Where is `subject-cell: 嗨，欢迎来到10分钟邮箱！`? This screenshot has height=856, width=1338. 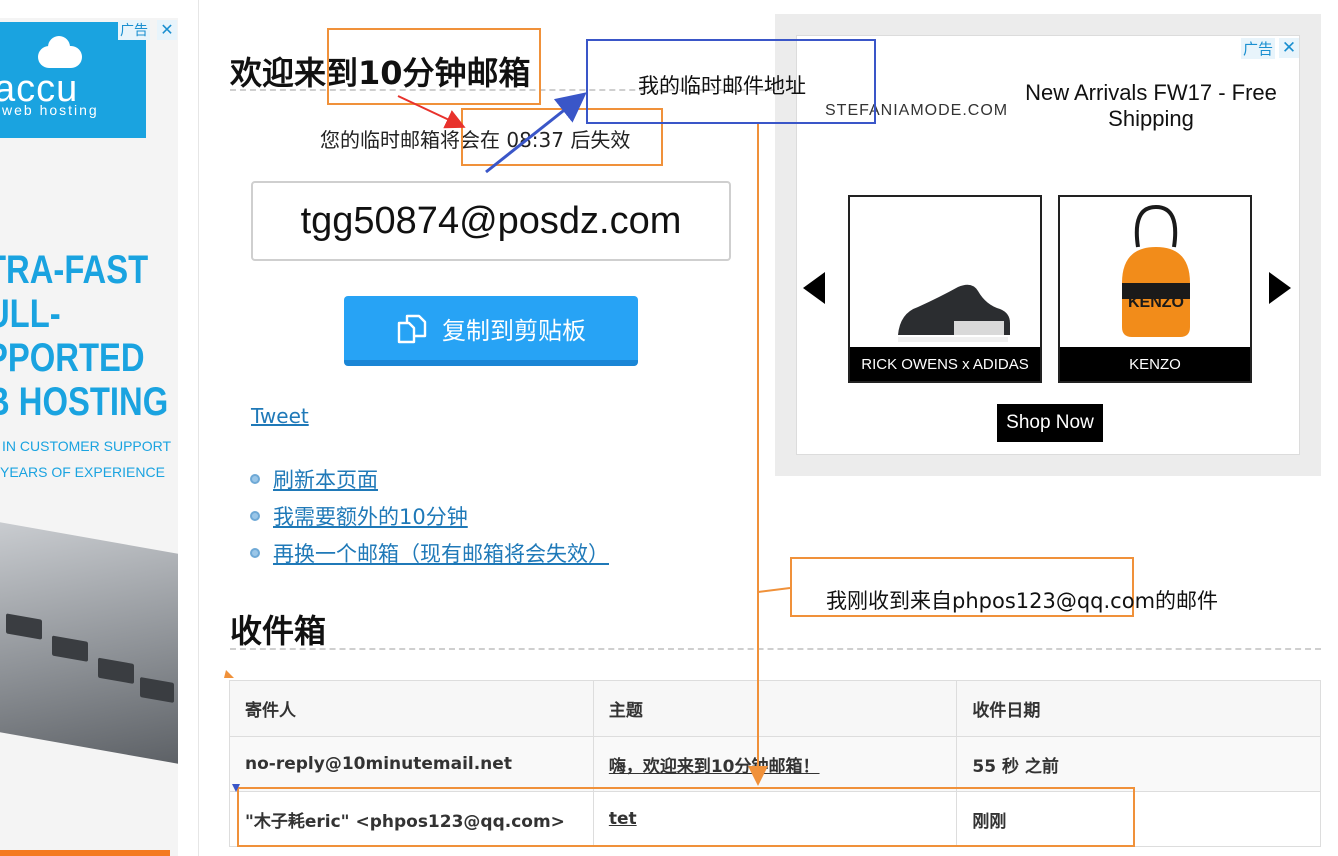 subject-cell: 嗨，欢迎来到10分钟邮箱！ is located at coordinates (775, 764).